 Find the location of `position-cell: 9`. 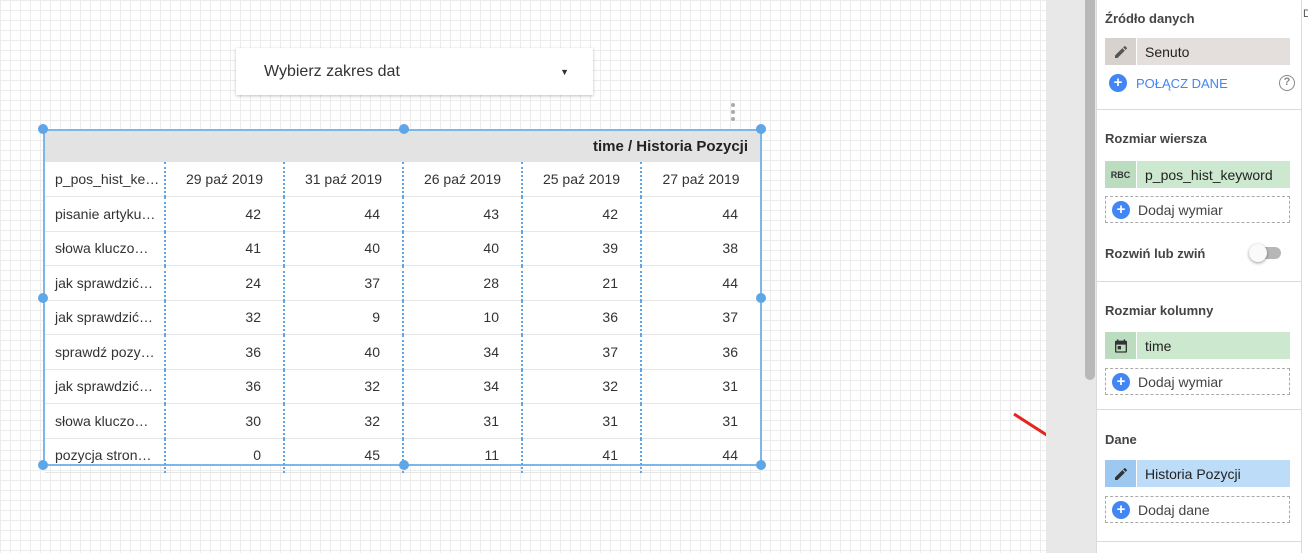

position-cell: 9 is located at coordinates (343, 317).